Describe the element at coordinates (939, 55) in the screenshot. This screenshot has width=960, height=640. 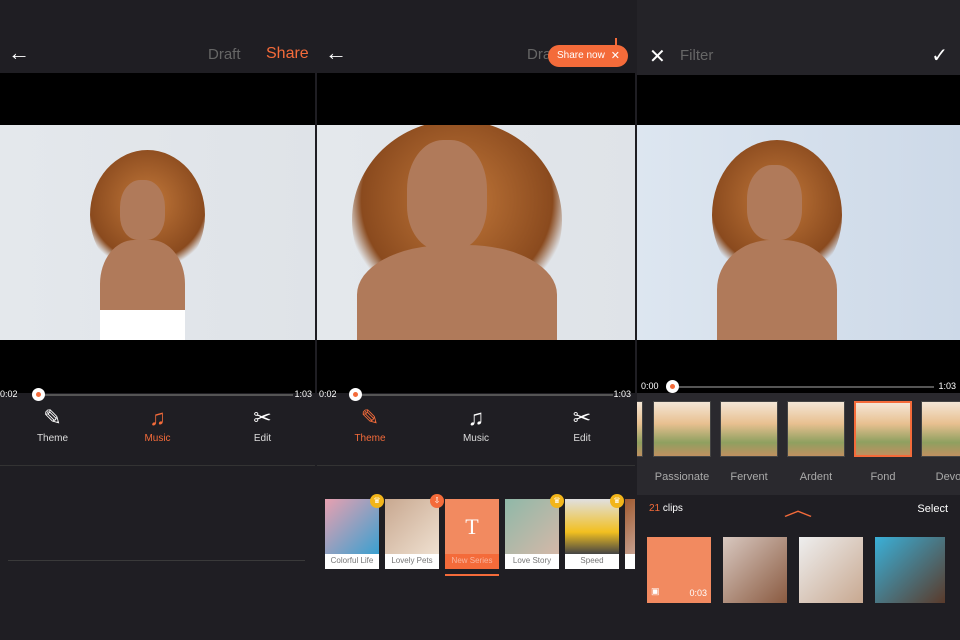
I see `checkmark-icon: ✓` at that location.